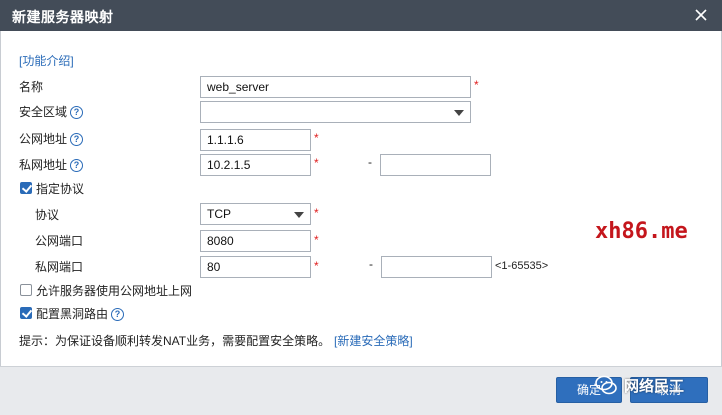  What do you see at coordinates (26, 313) in the screenshot?
I see `blackhole-route-checkbox` at bounding box center [26, 313].